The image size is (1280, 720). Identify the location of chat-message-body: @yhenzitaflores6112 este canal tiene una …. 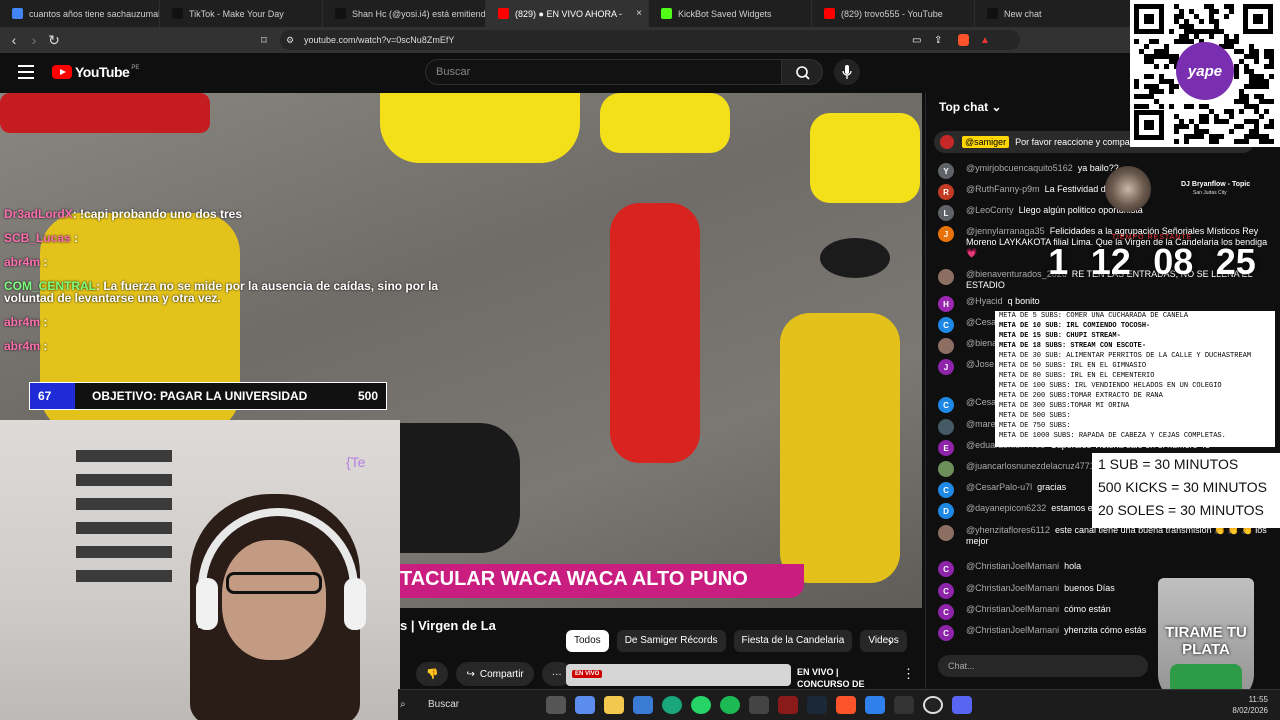
(1117, 536).